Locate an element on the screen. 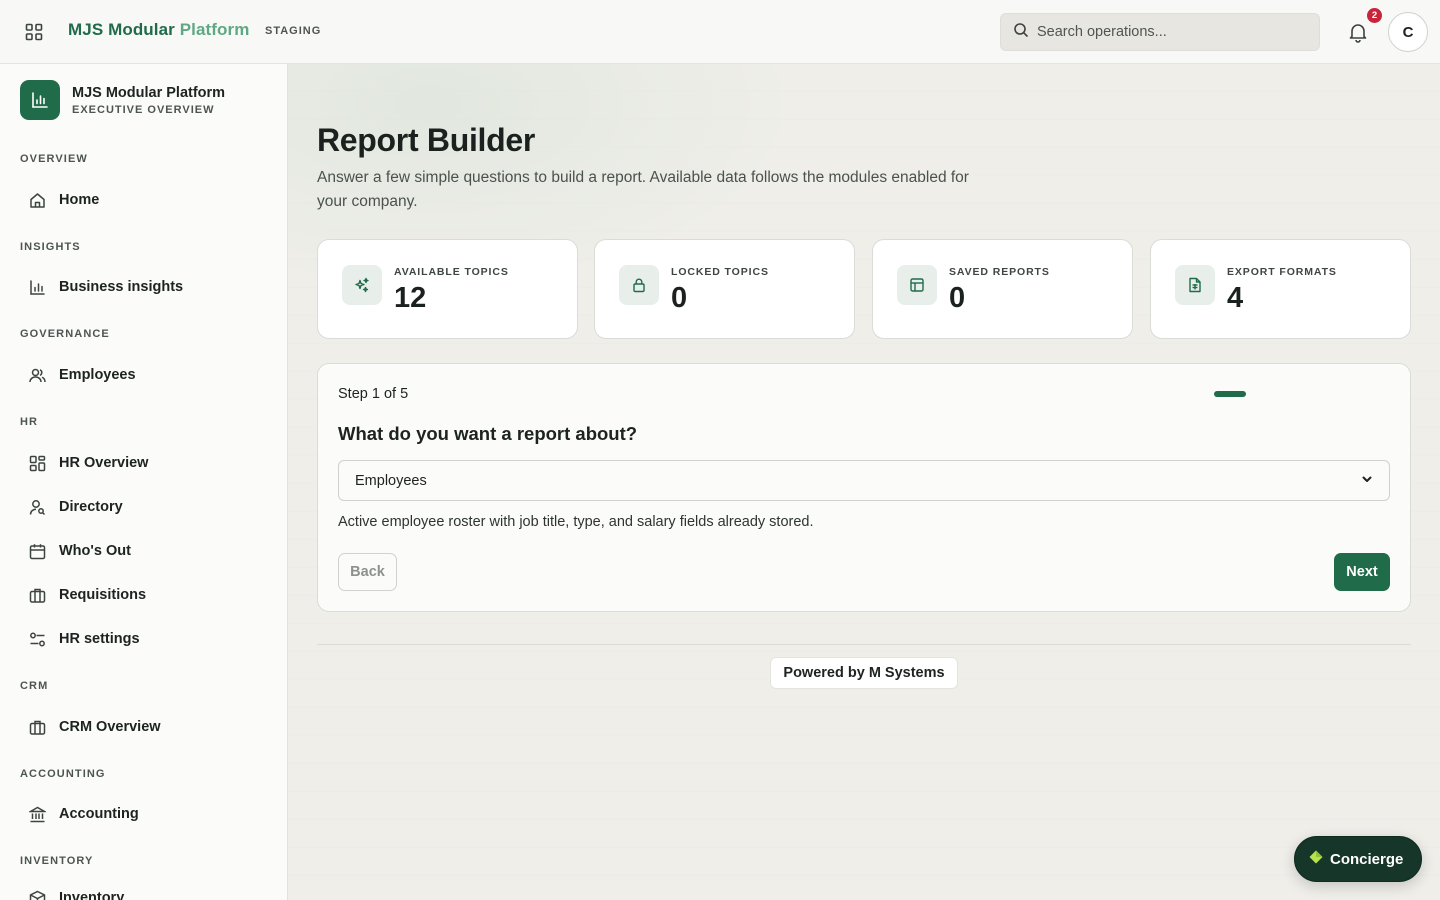 This screenshot has height=900, width=1440. section-crm: CRM is located at coordinates (34, 686).